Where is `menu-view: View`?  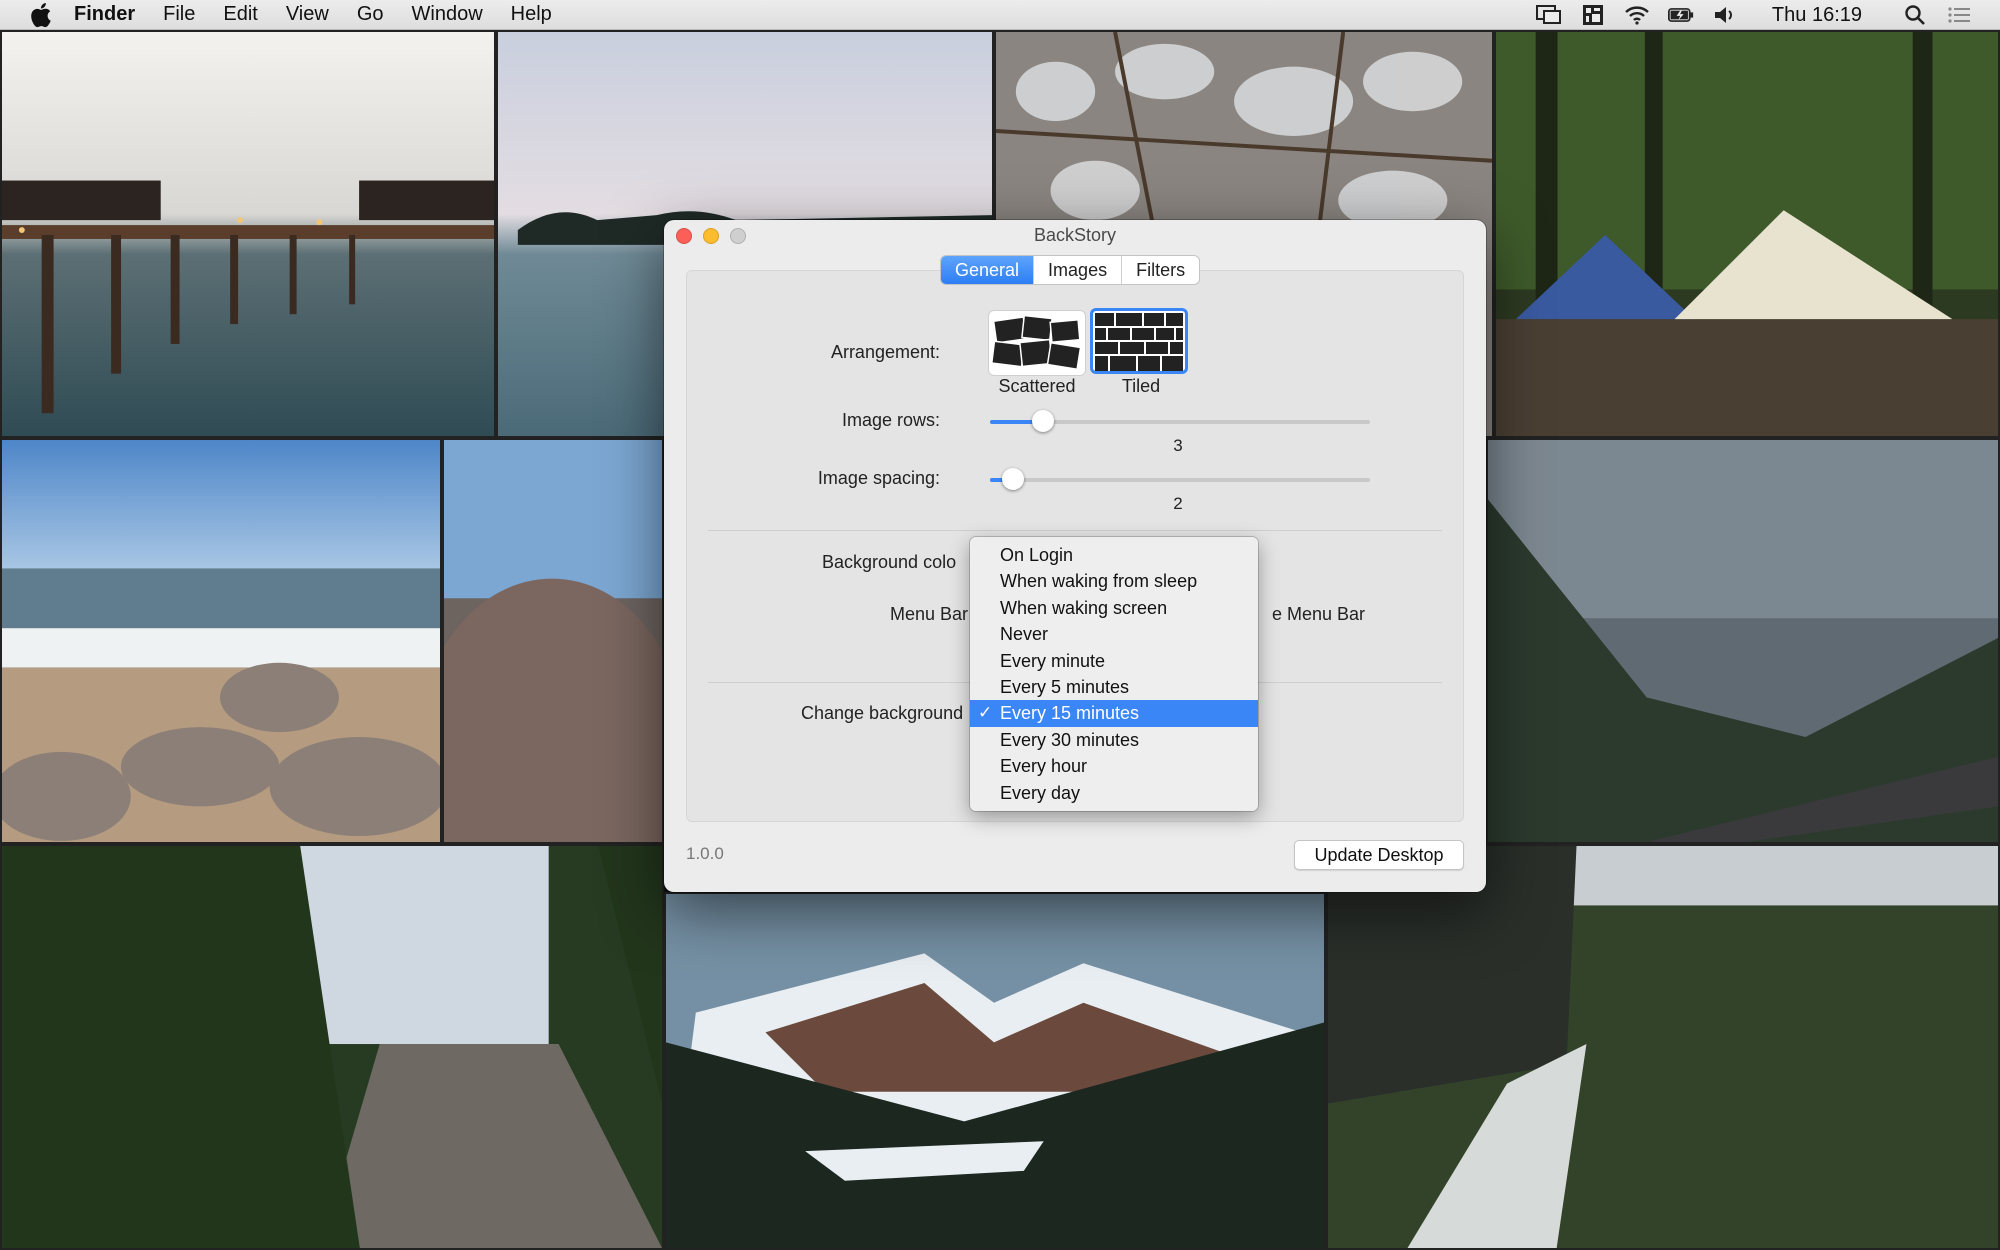
menu-view: View is located at coordinates (307, 14).